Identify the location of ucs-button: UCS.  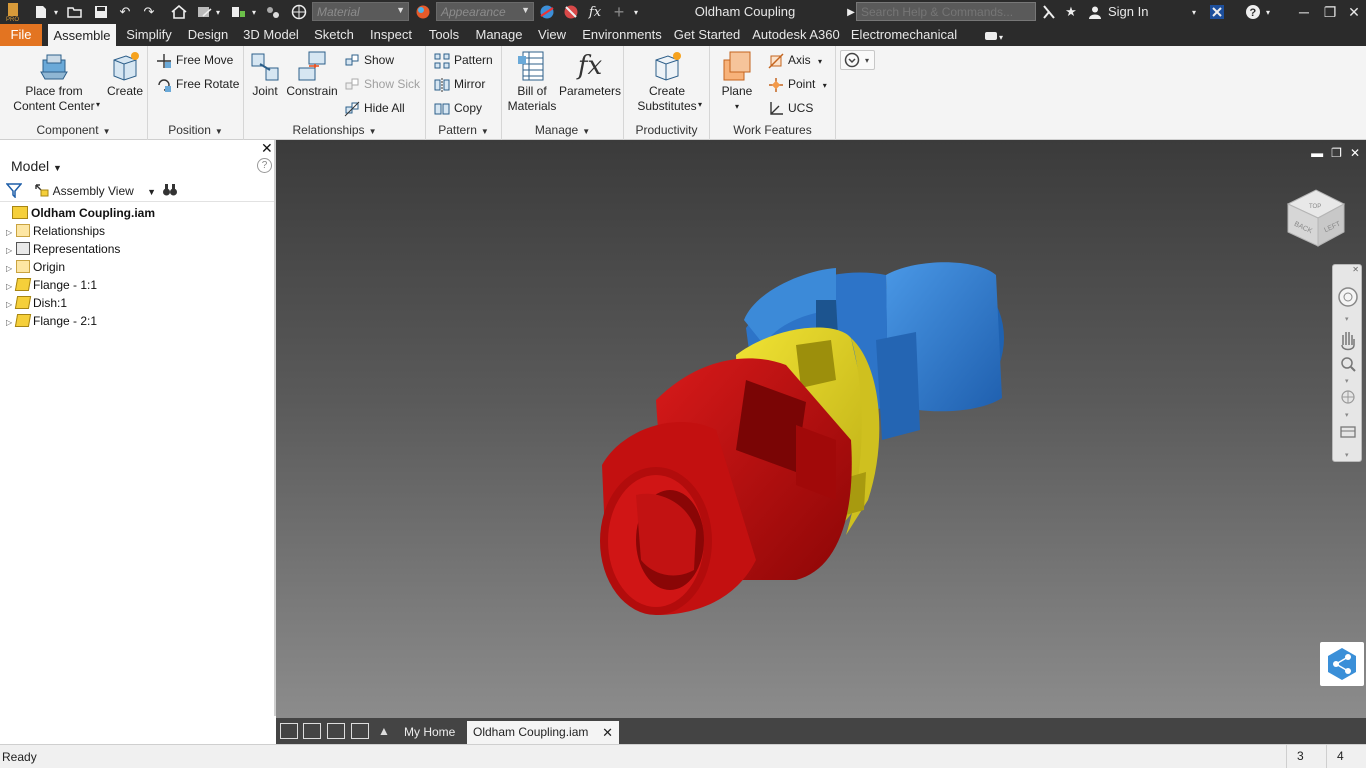
(789, 109).